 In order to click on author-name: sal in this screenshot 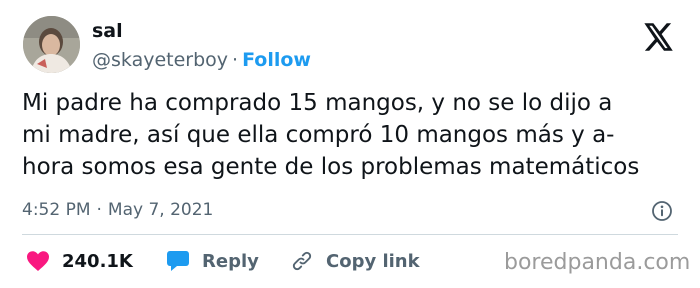, I will do `click(107, 31)`.